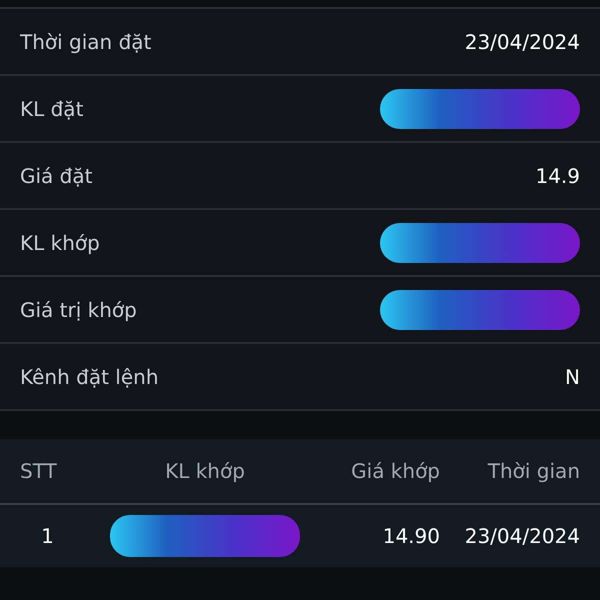 The height and width of the screenshot is (600, 600). I want to click on field-label: KL khớp, so click(60, 242).